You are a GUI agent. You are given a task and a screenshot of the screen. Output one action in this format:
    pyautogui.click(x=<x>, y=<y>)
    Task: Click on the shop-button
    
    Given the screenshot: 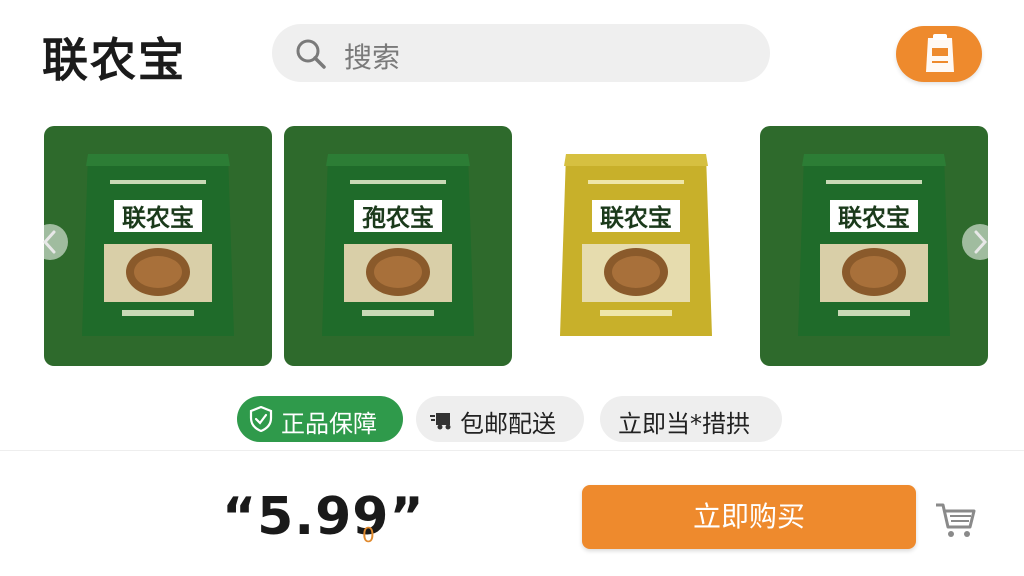 What is the action you would take?
    pyautogui.click(x=939, y=54)
    